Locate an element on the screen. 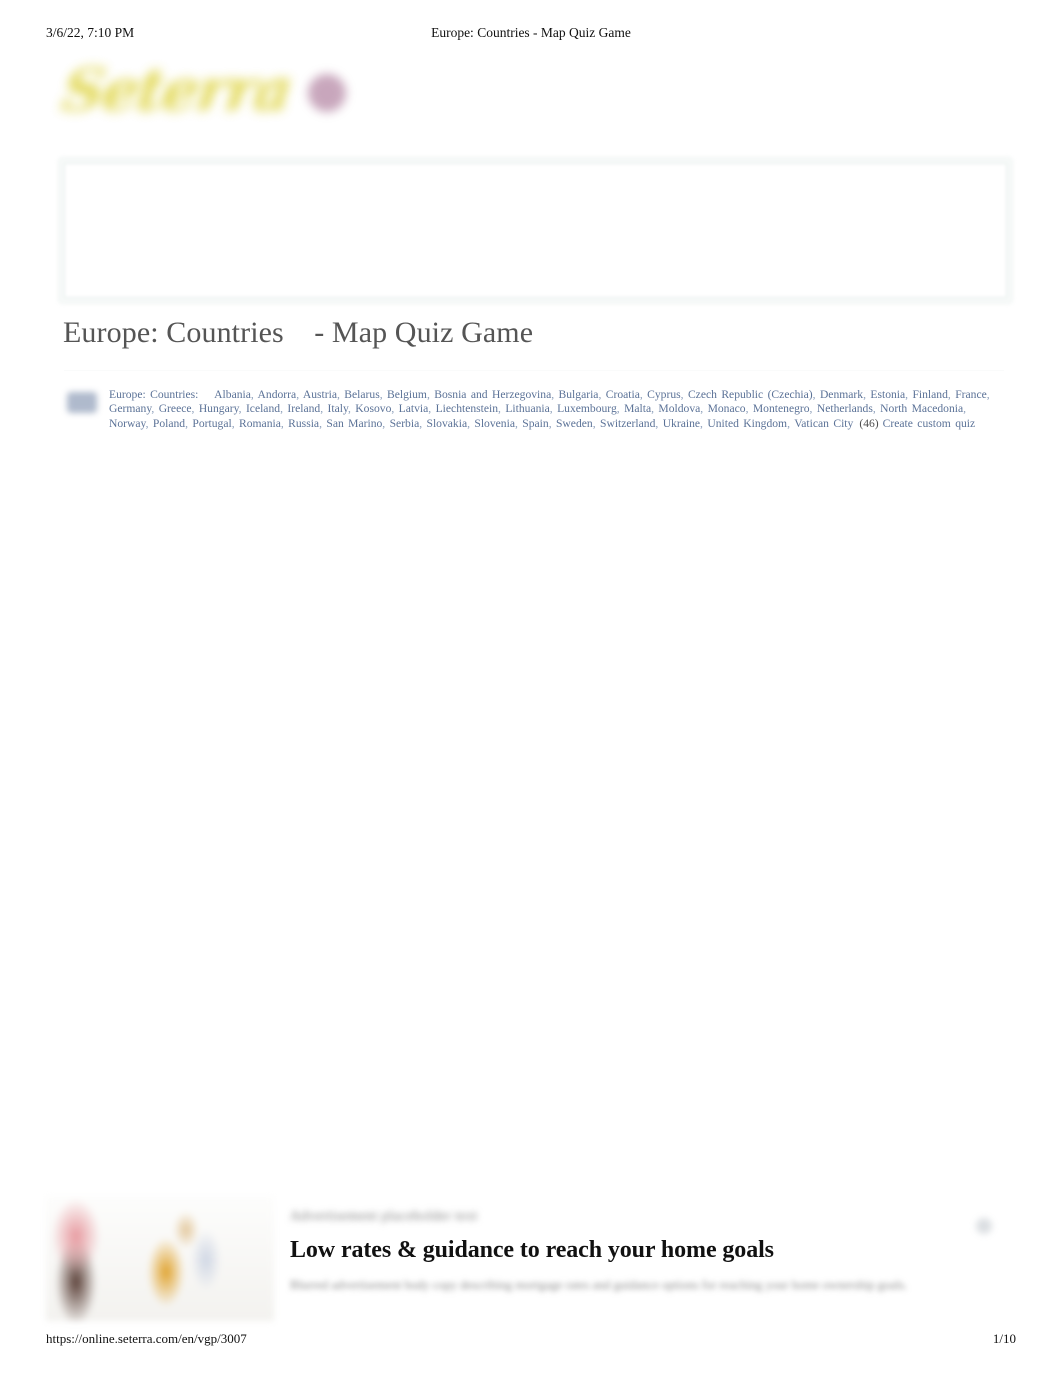  country-link: Hungary is located at coordinates (219, 408).